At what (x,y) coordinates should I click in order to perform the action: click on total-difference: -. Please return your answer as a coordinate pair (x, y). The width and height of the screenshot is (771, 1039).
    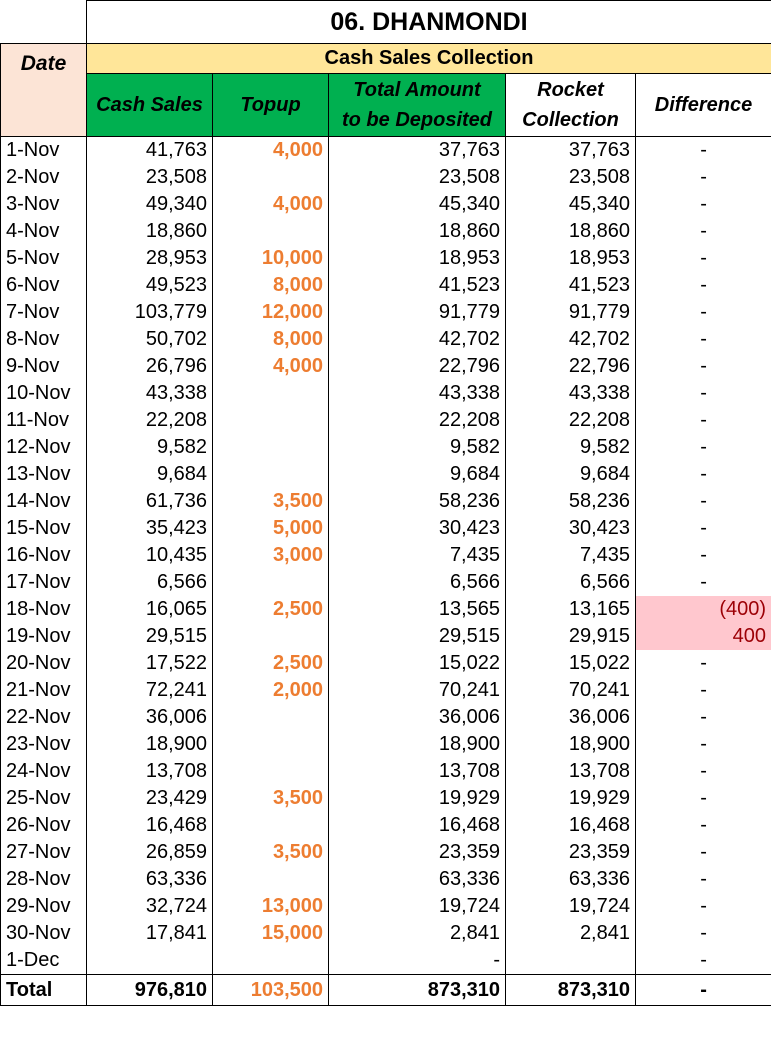
    Looking at the image, I should click on (702, 990).